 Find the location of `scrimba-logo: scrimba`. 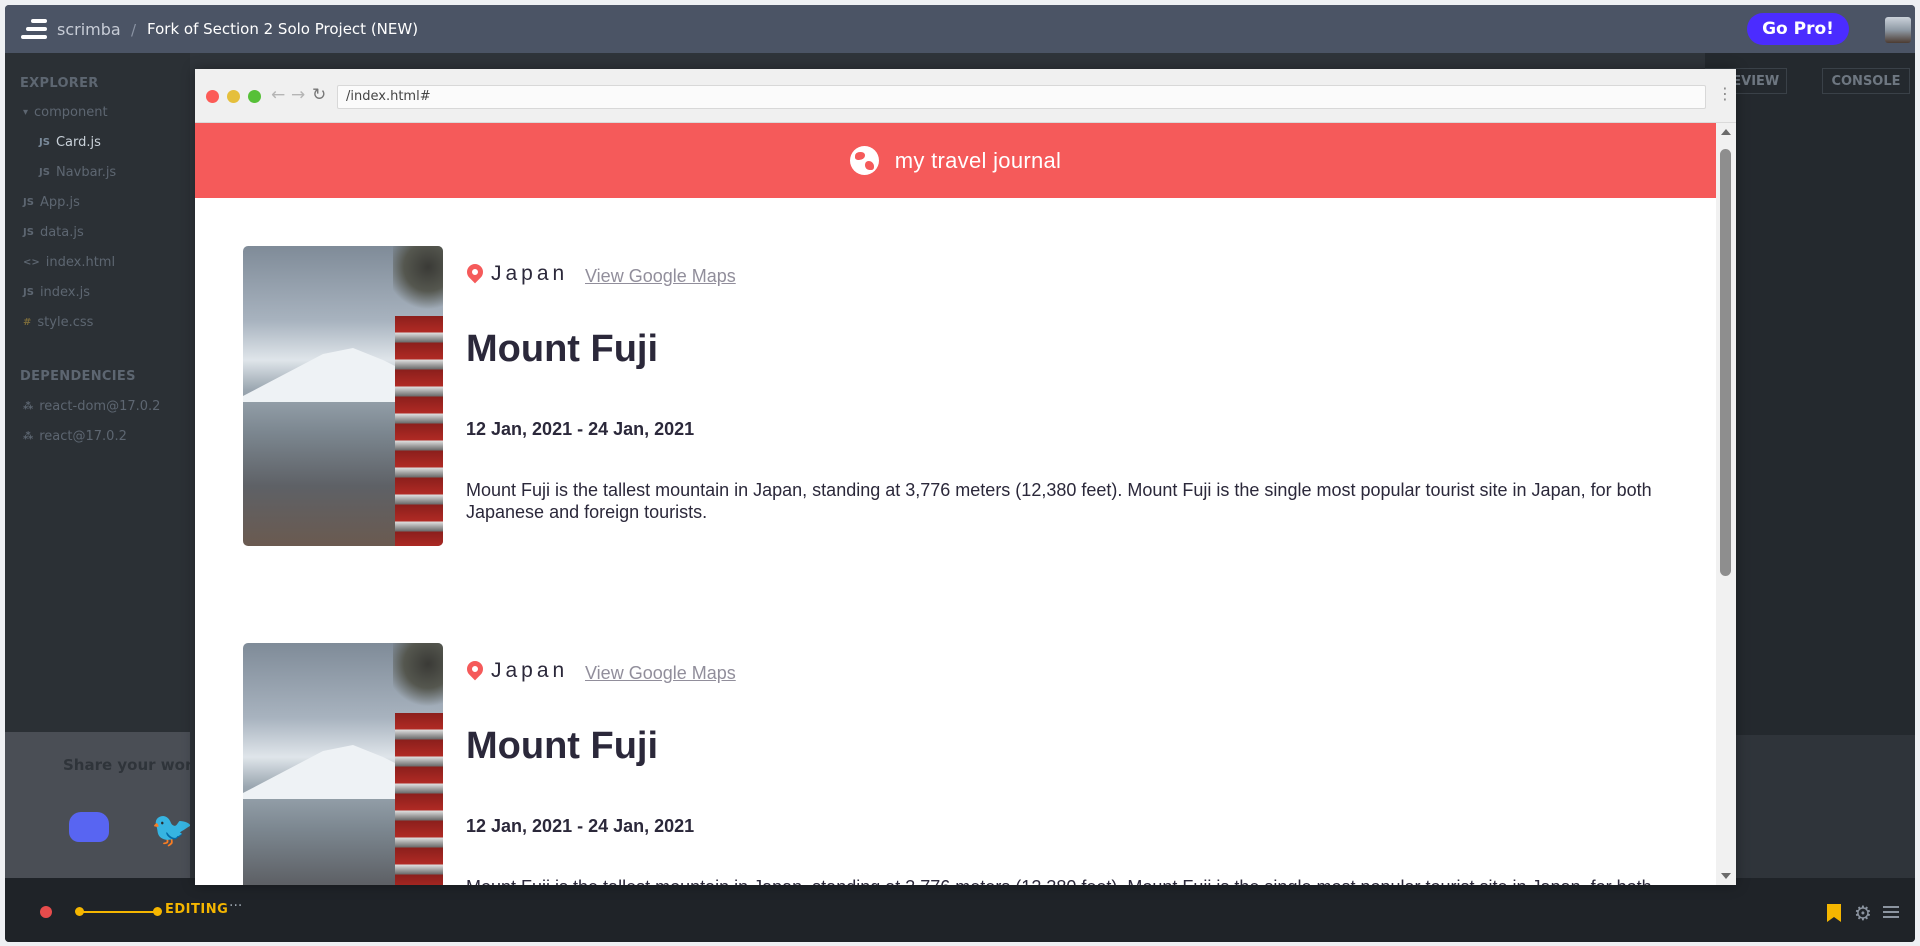

scrimba-logo: scrimba is located at coordinates (71, 29).